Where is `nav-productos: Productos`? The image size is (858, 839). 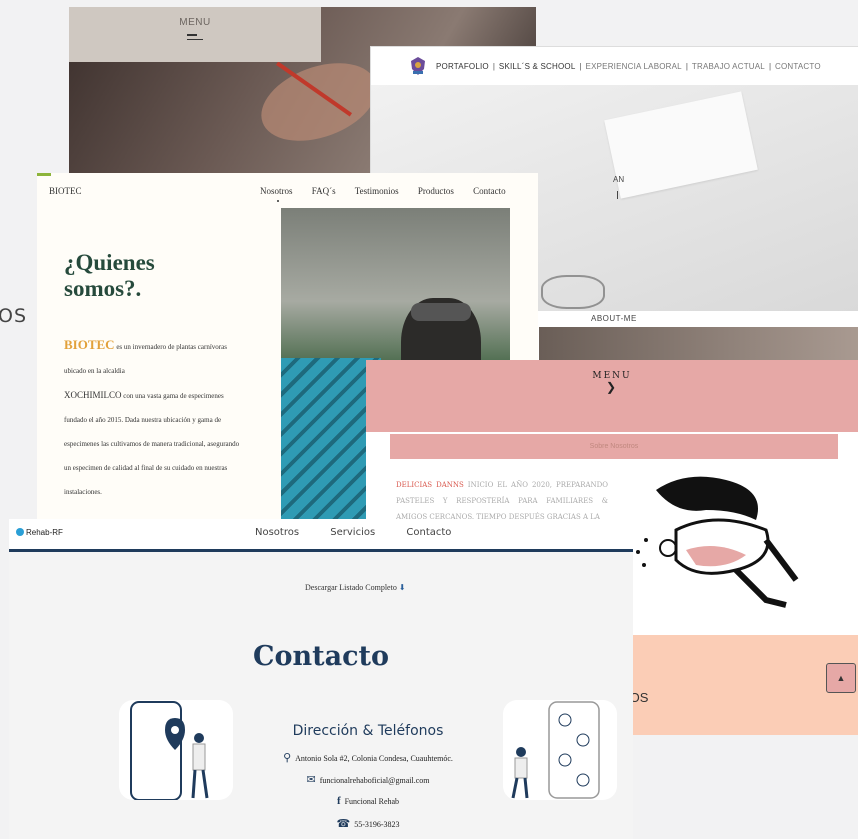 nav-productos: Productos is located at coordinates (436, 191).